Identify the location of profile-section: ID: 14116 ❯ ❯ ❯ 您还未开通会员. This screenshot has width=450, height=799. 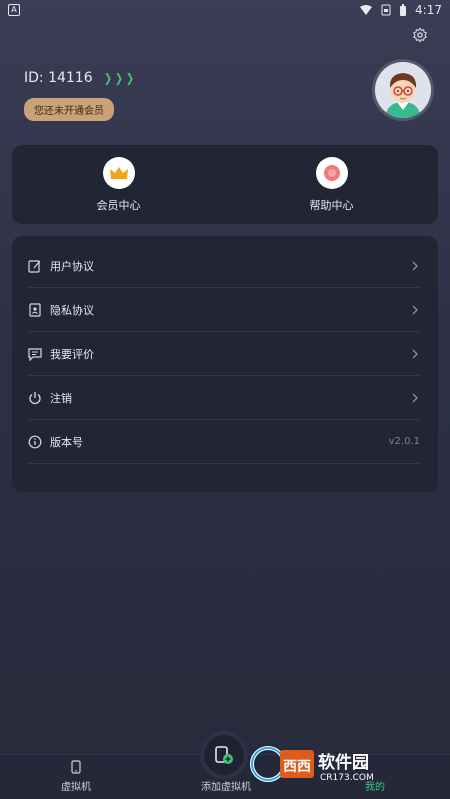
(79, 95).